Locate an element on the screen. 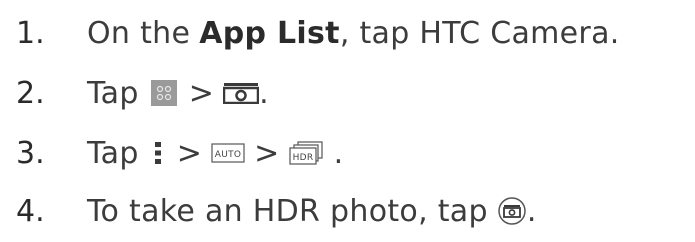 The height and width of the screenshot is (242, 695). auto-scene-icon: AUTO is located at coordinates (228, 153).